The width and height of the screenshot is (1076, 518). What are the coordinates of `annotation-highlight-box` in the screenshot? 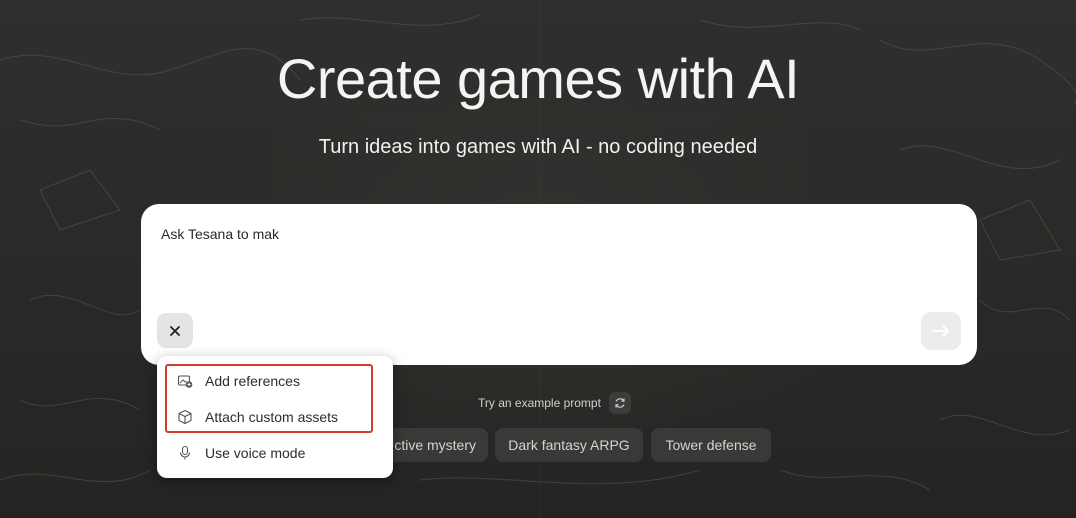 It's located at (269, 398).